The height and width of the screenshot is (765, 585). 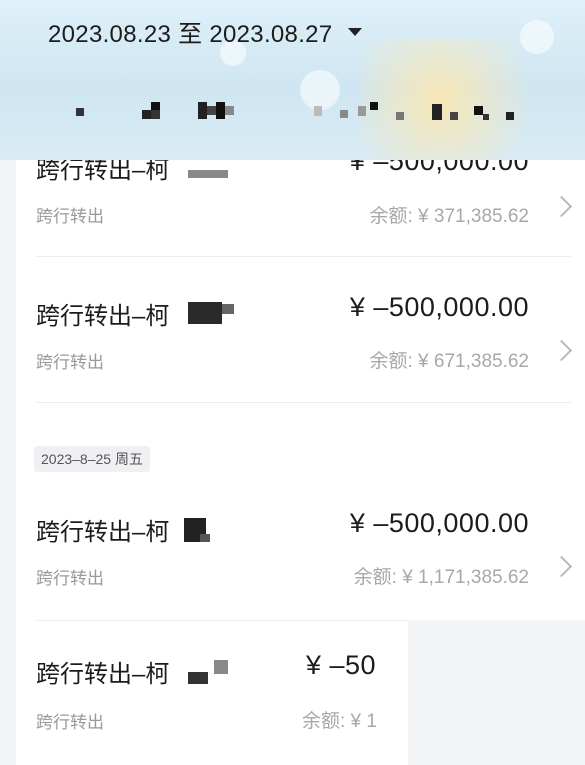 What do you see at coordinates (355, 31) in the screenshot?
I see `caret-down-icon` at bounding box center [355, 31].